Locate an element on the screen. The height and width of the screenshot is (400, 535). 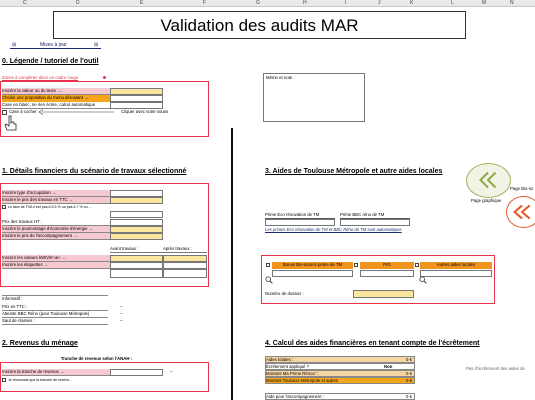
price-ht-label: Prix des travaux HT : is located at coordinates (56, 222).